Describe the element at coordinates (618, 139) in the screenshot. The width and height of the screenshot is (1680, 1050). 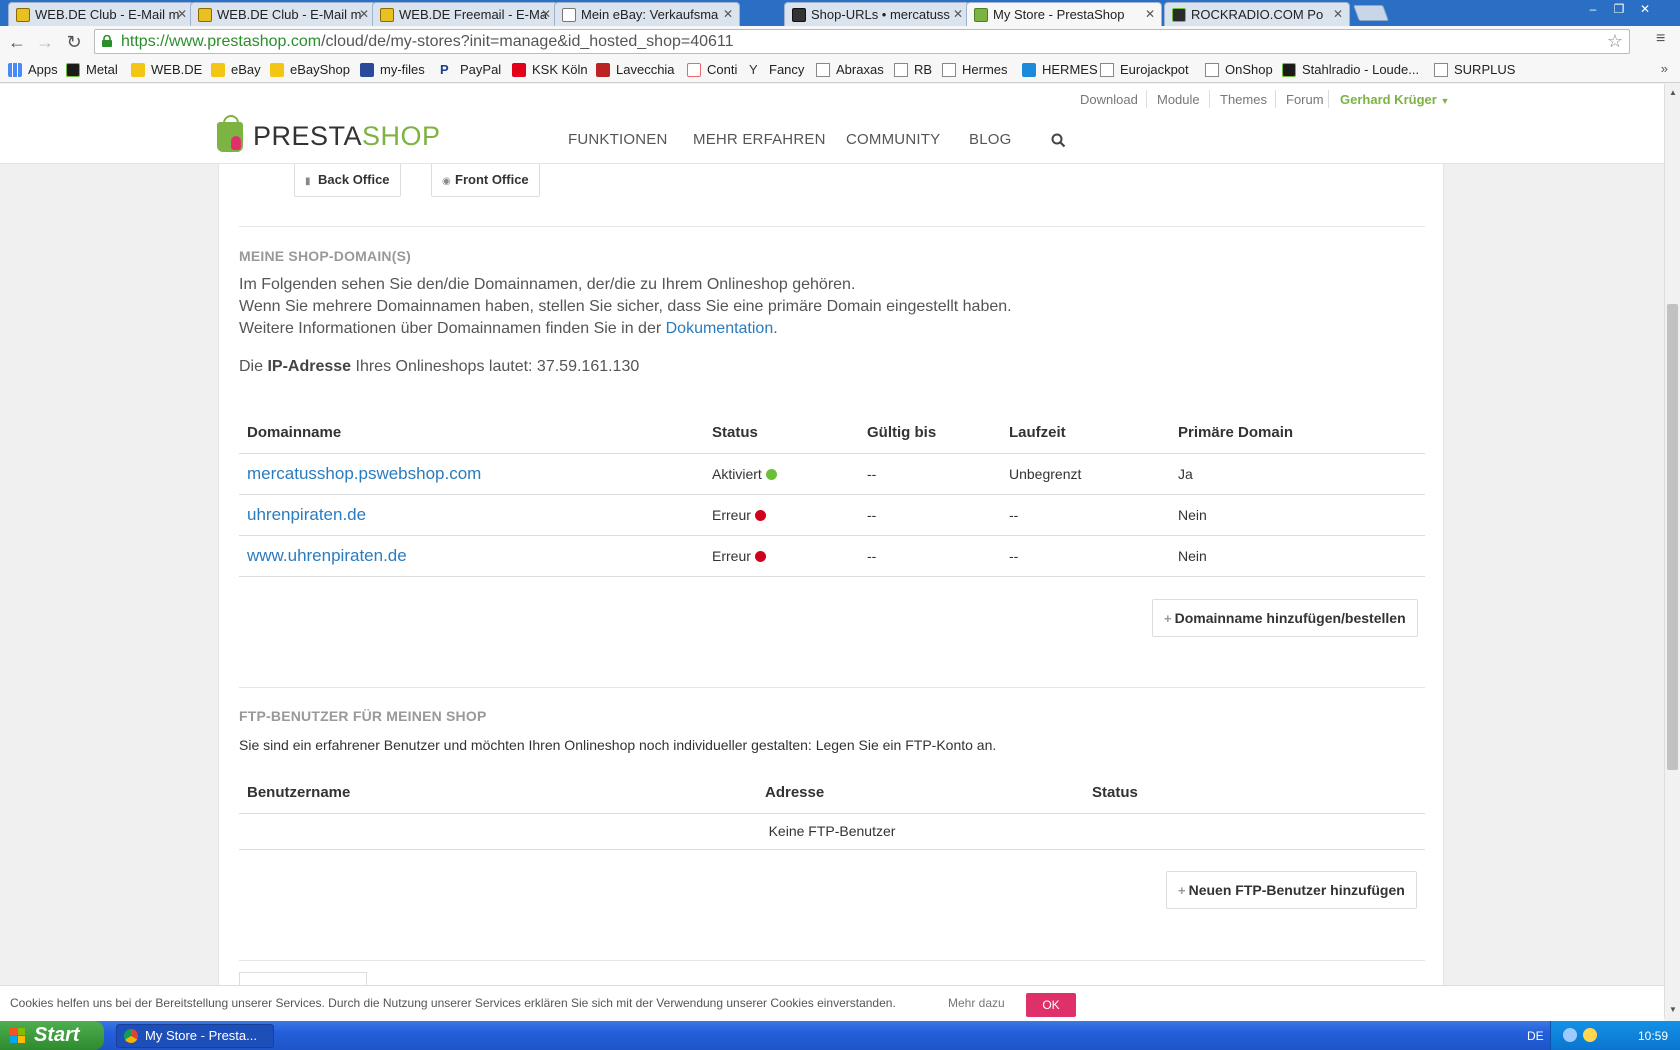
I see `nav-funktionen: FUNKTIONEN` at that location.